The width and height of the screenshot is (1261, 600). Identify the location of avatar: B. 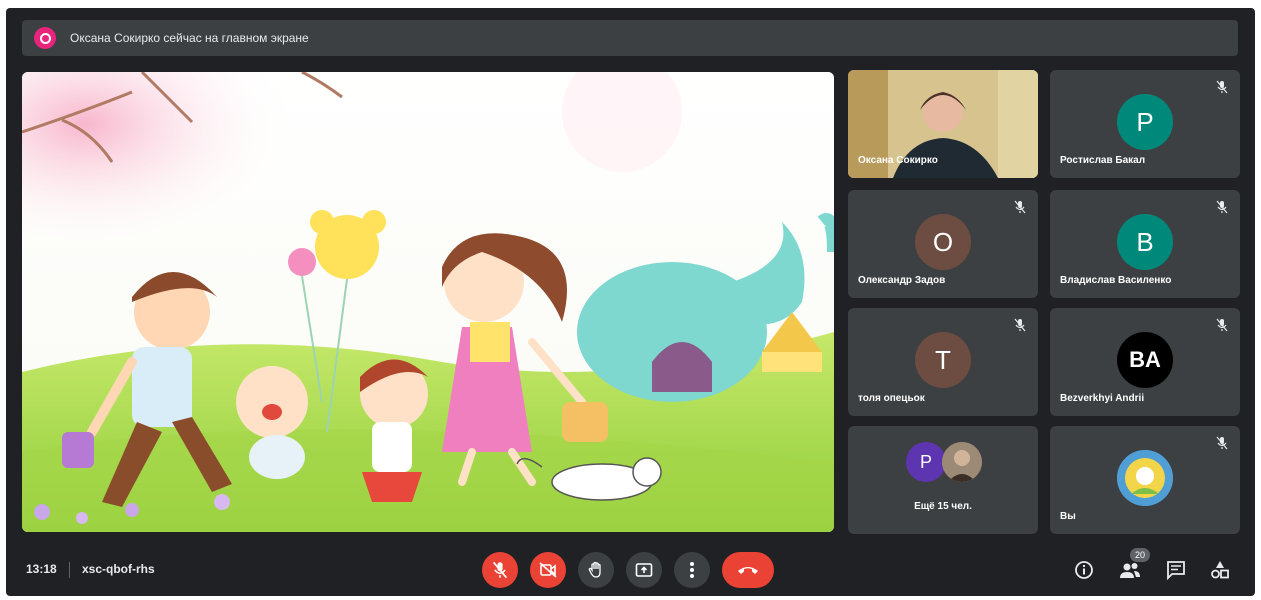
(1145, 242).